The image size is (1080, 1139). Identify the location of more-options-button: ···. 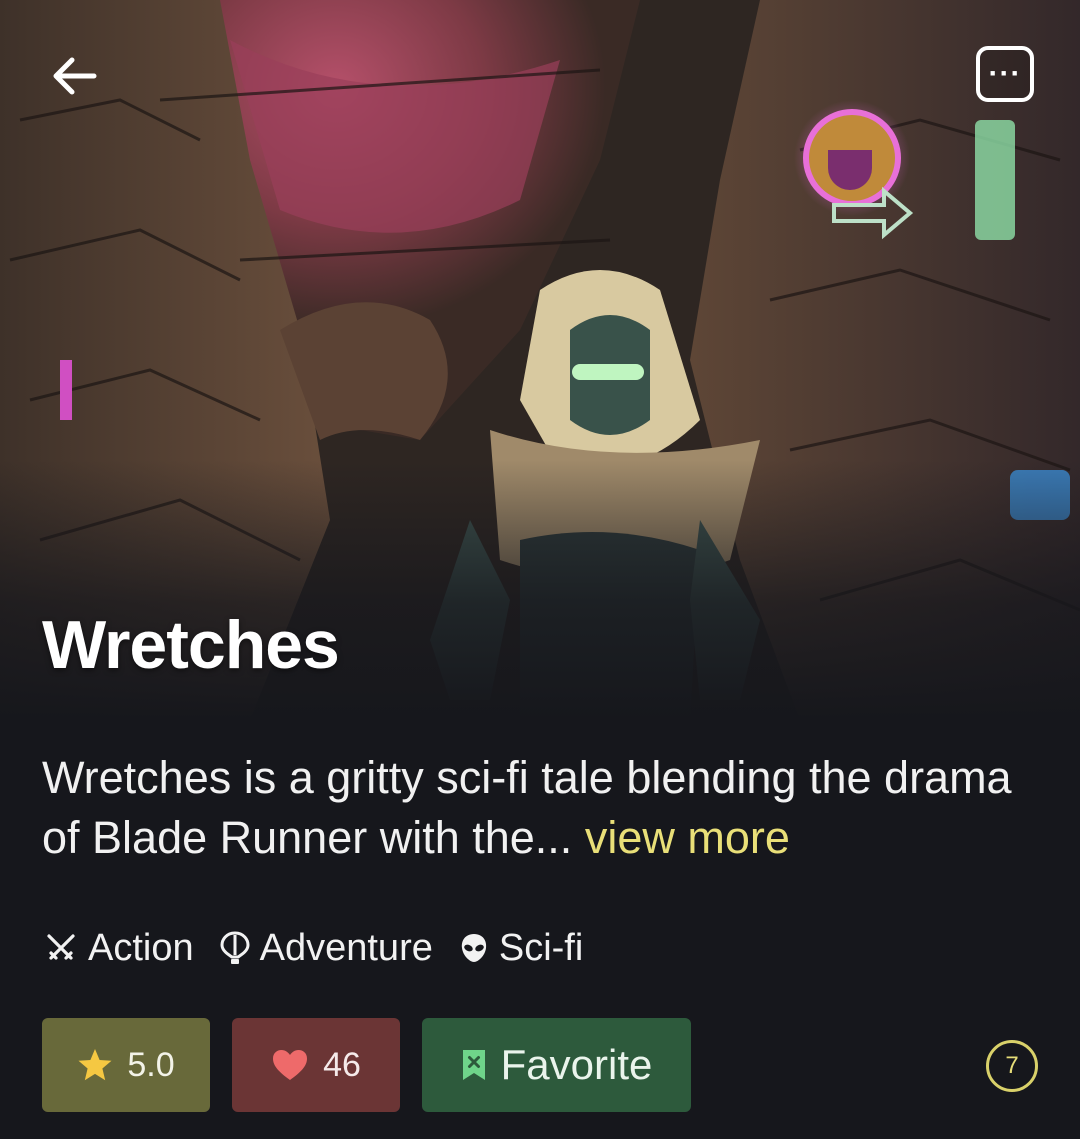
(1005, 74).